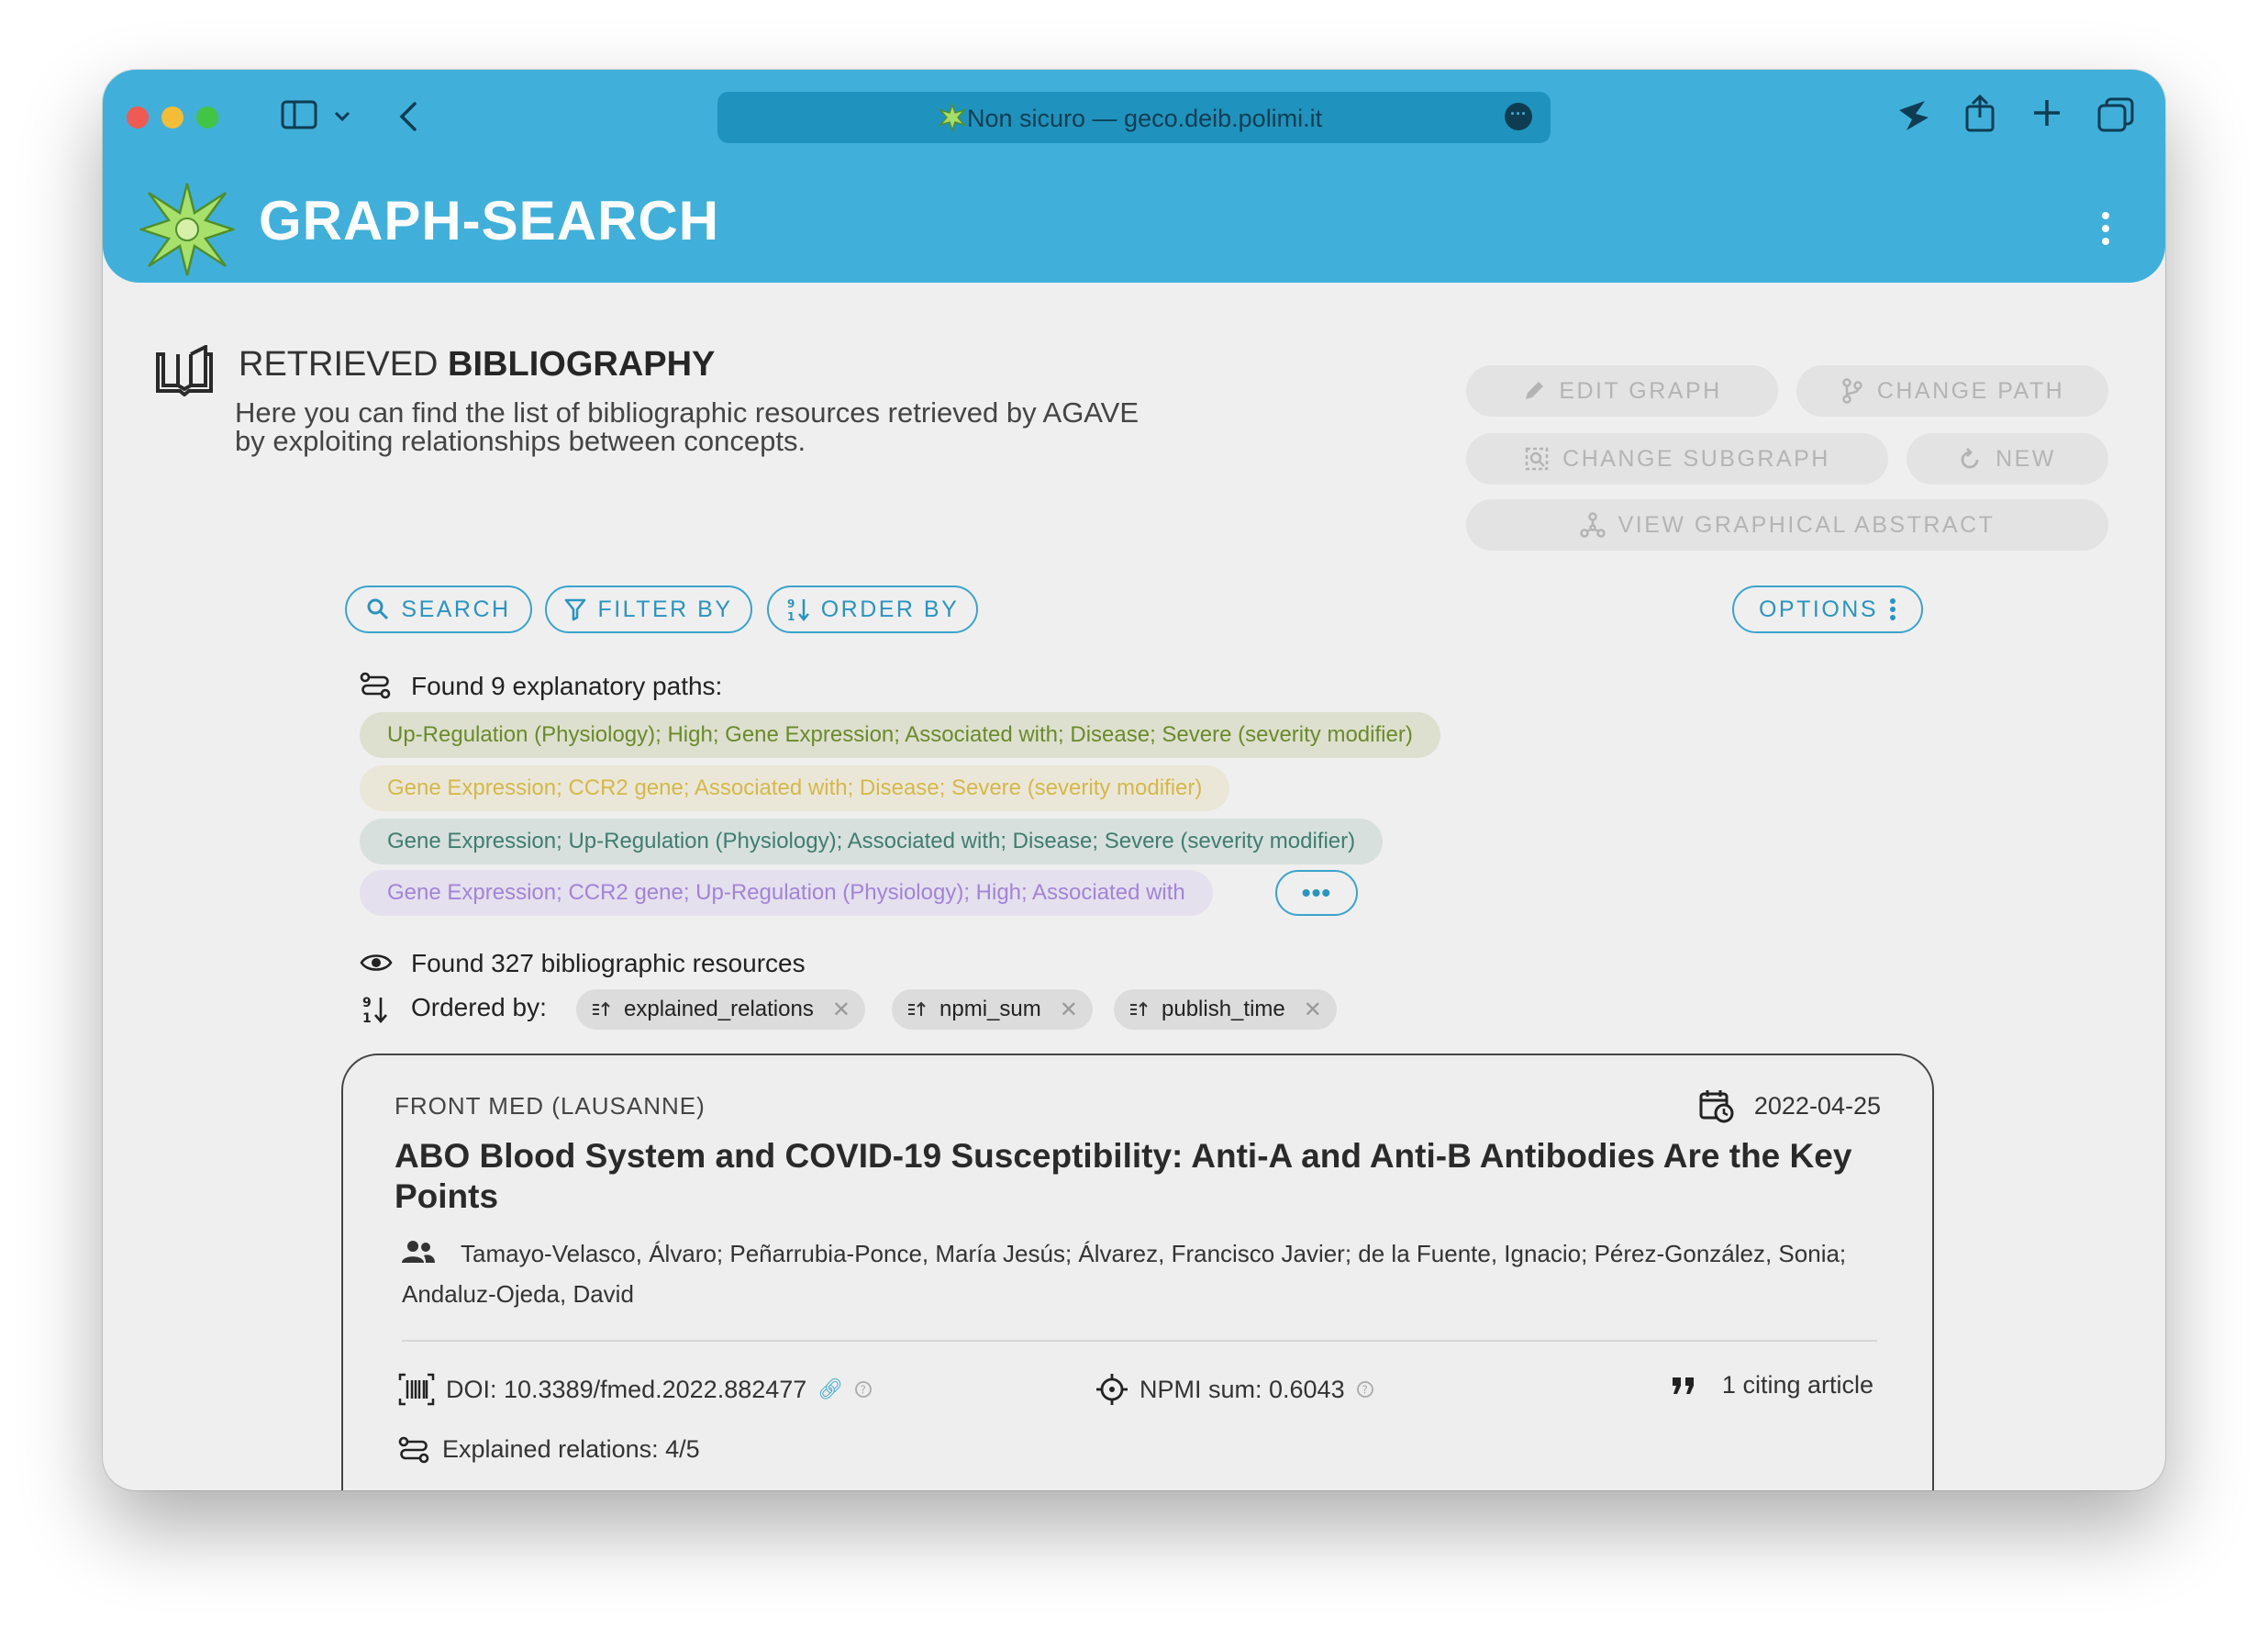  What do you see at coordinates (2047, 115) in the screenshot?
I see `new-tab-icon` at bounding box center [2047, 115].